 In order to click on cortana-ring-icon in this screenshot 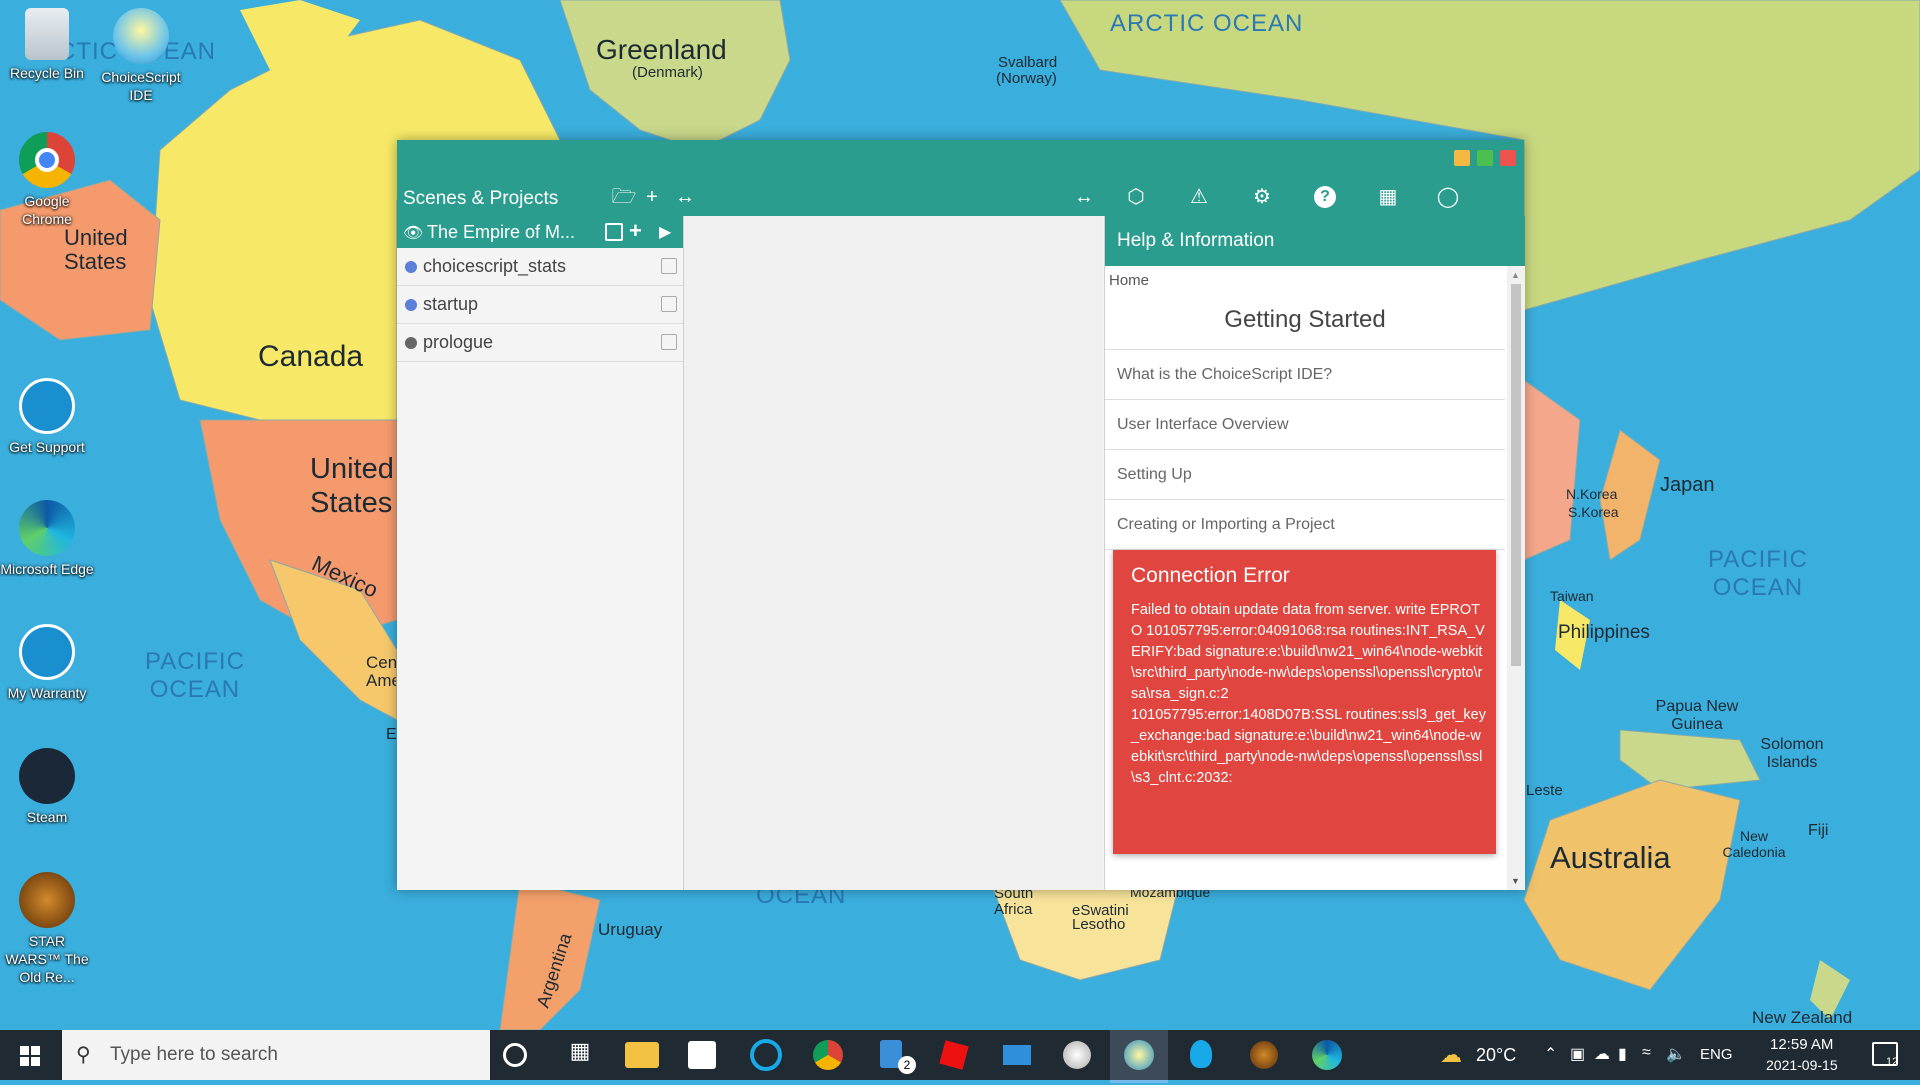, I will do `click(766, 1055)`.